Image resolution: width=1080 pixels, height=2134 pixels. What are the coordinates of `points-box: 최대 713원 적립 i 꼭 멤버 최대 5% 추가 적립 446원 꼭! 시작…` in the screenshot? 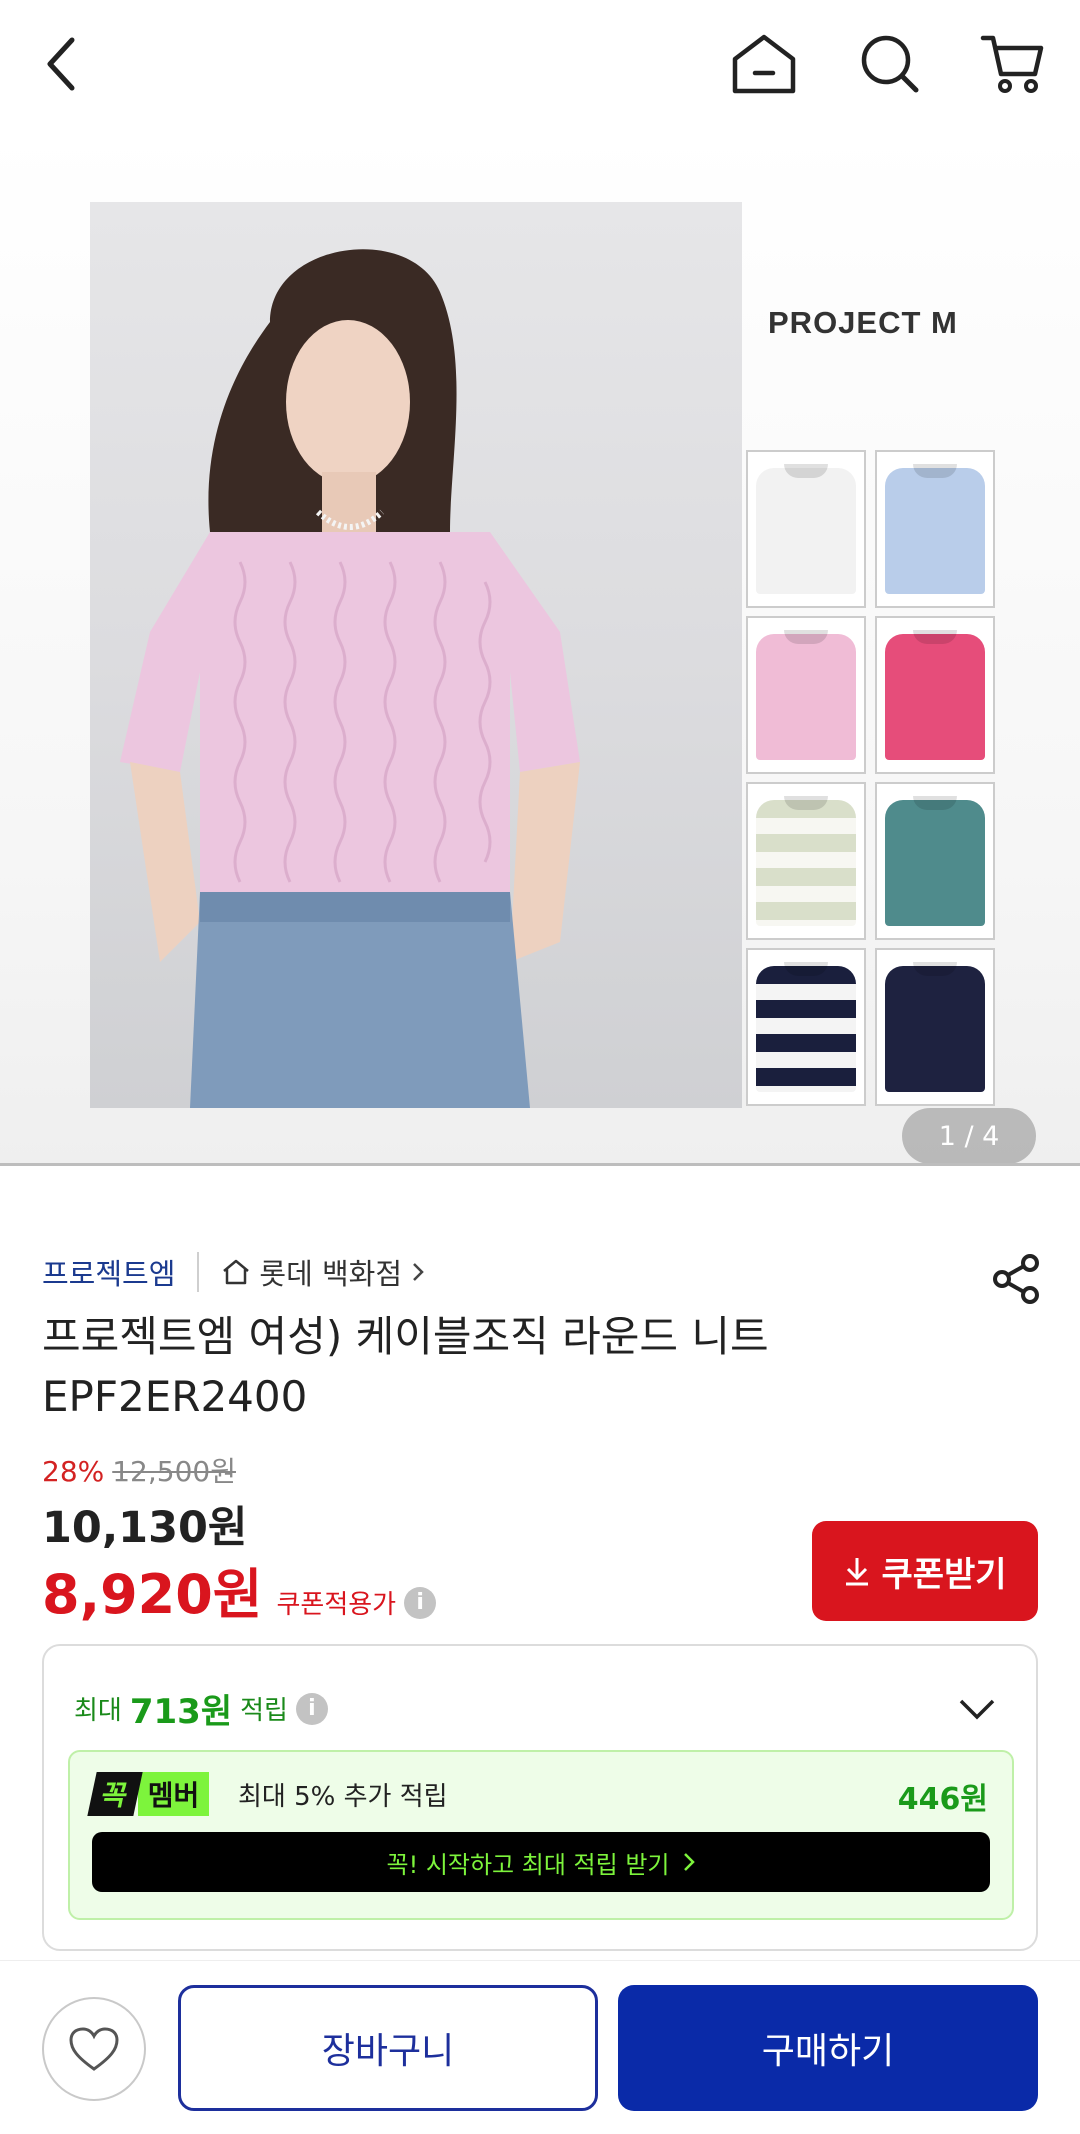 It's located at (540, 1797).